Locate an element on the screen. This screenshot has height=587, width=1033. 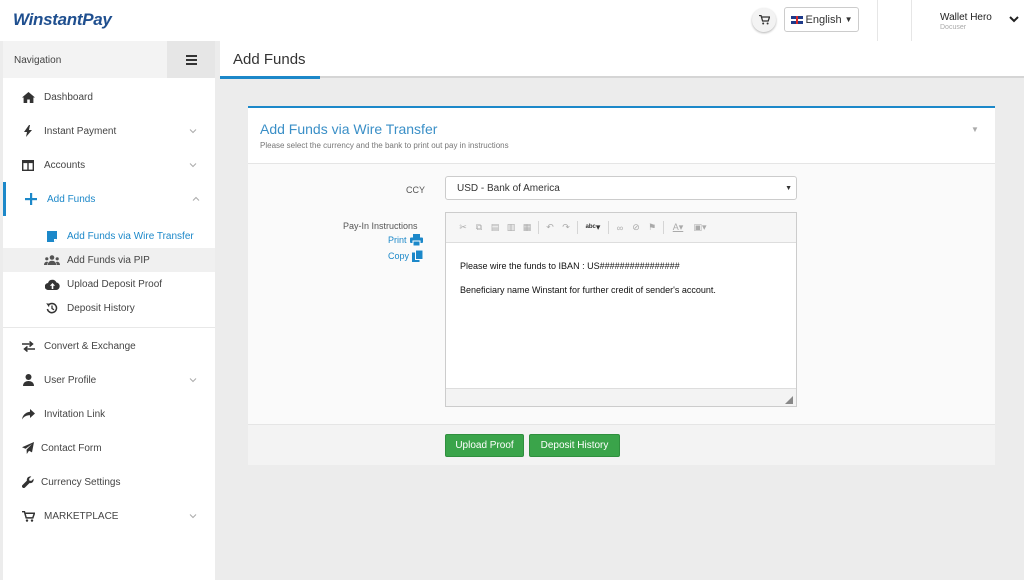
sidebar-item-label: MARKETPLACE is located at coordinates (81, 516).